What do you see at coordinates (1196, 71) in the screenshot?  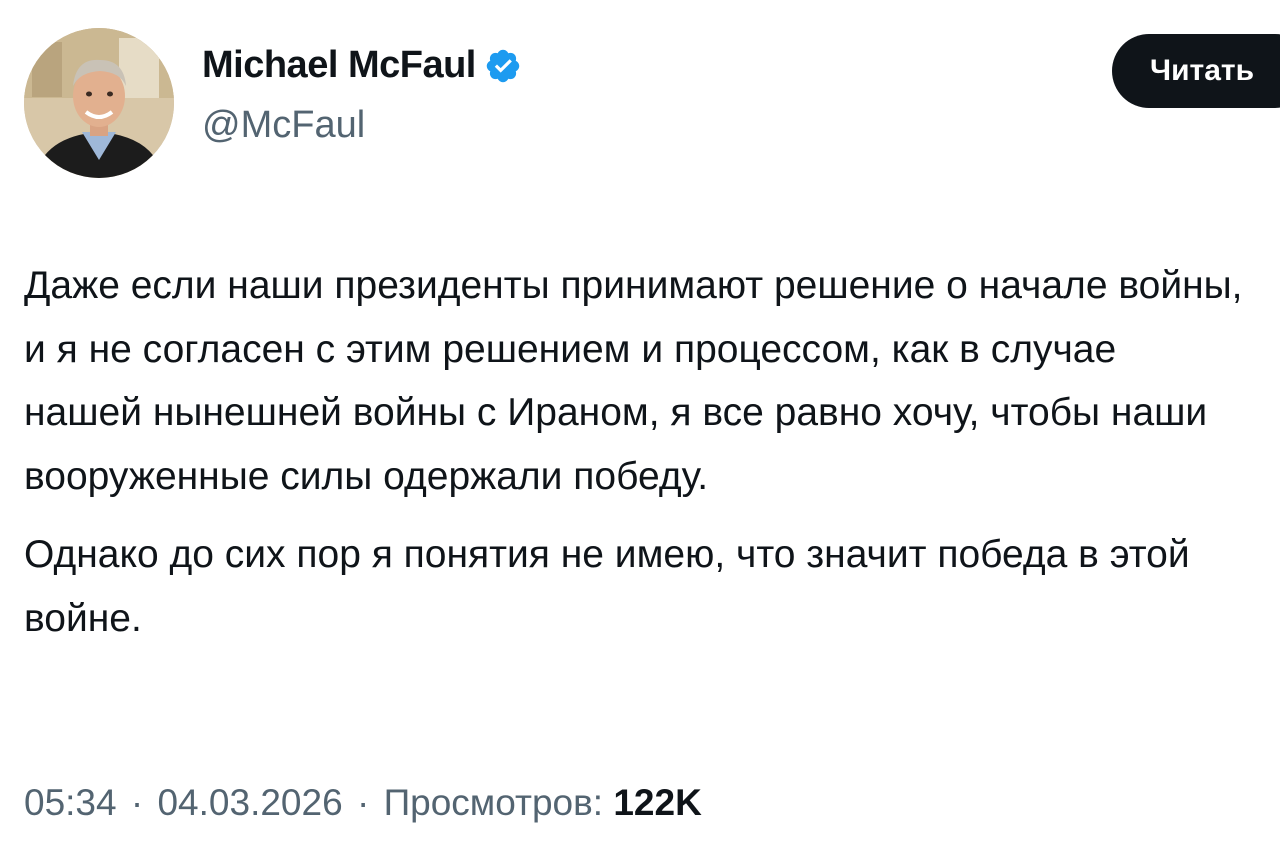 I see `follow-button: Читать` at bounding box center [1196, 71].